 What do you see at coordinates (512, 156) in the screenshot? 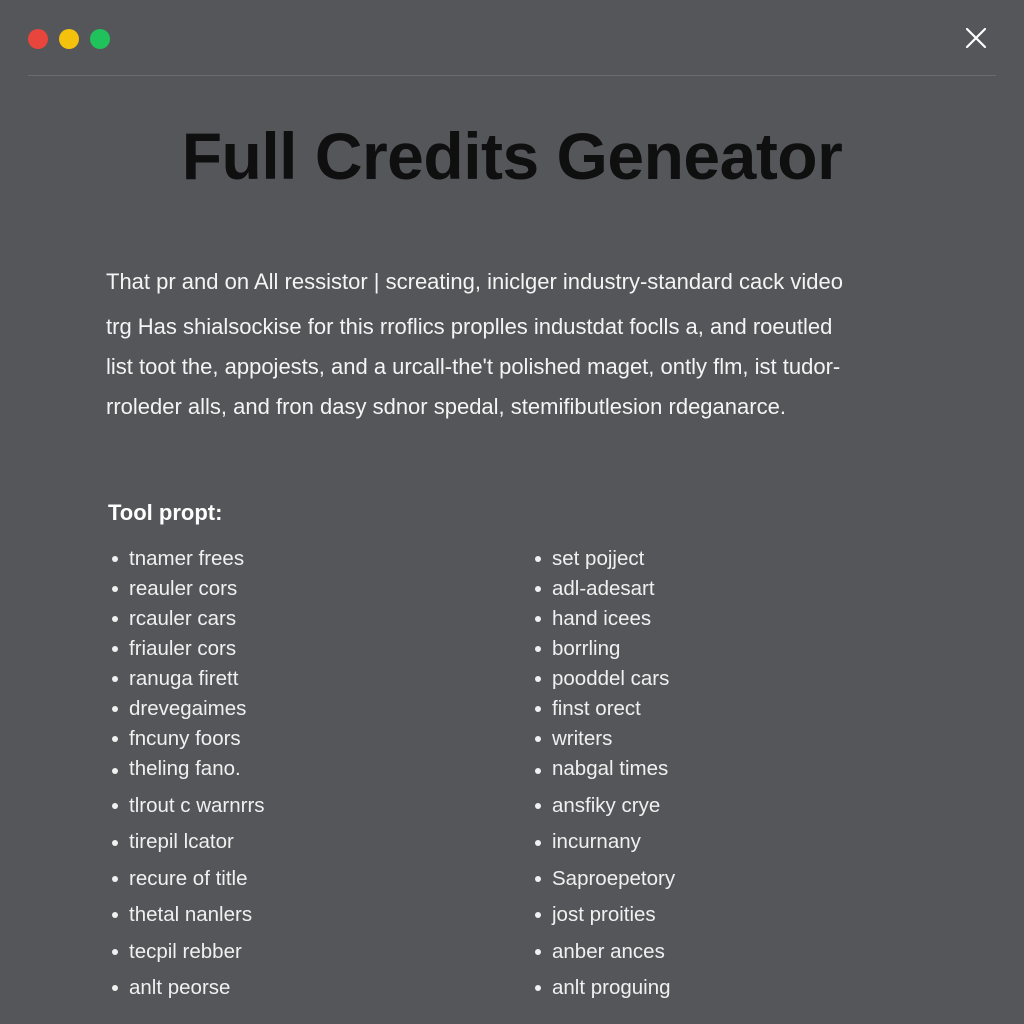
I see `page-title: Full Credits Geneator` at bounding box center [512, 156].